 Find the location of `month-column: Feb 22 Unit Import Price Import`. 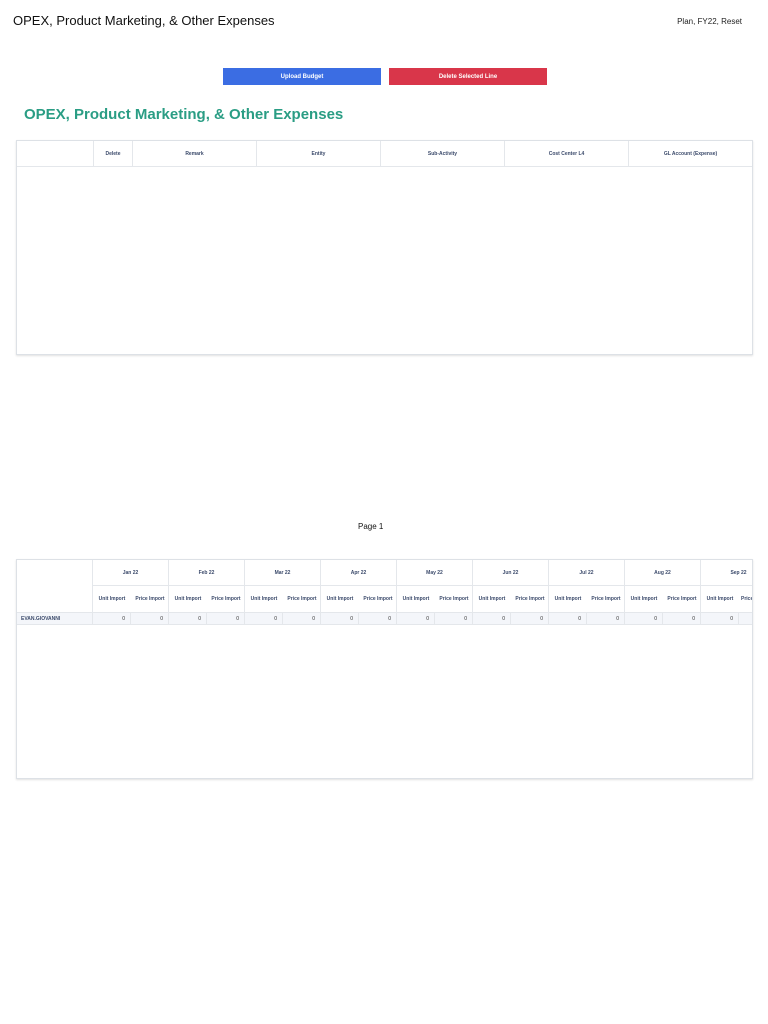

month-column: Feb 22 Unit Import Price Import is located at coordinates (207, 586).